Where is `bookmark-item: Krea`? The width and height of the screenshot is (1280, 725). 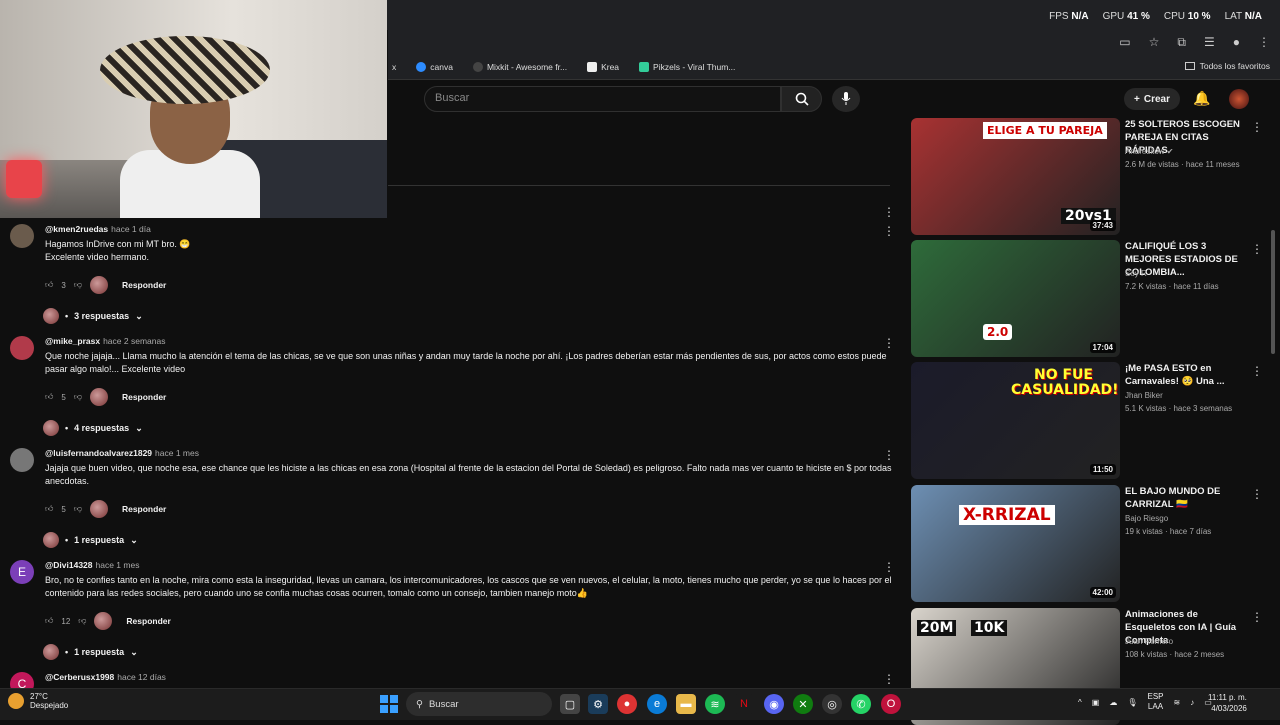 bookmark-item: Krea is located at coordinates (603, 66).